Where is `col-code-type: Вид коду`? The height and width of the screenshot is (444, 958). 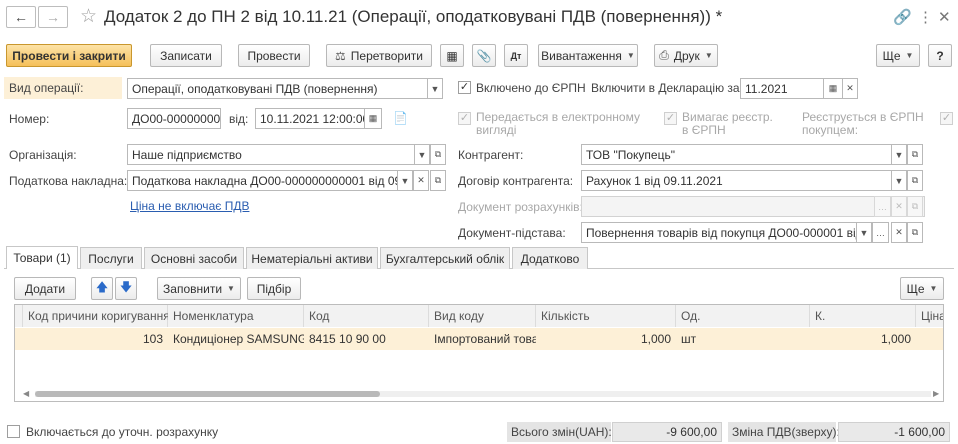 col-code-type: Вид коду is located at coordinates (482, 316).